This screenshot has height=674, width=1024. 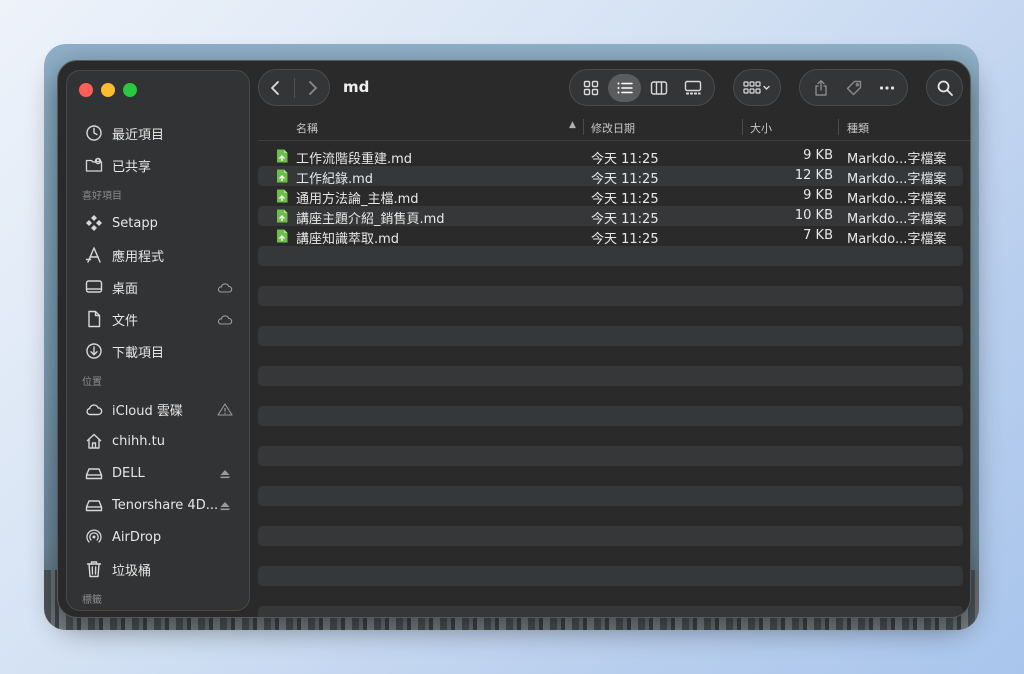 I want to click on back-button, so click(x=276, y=88).